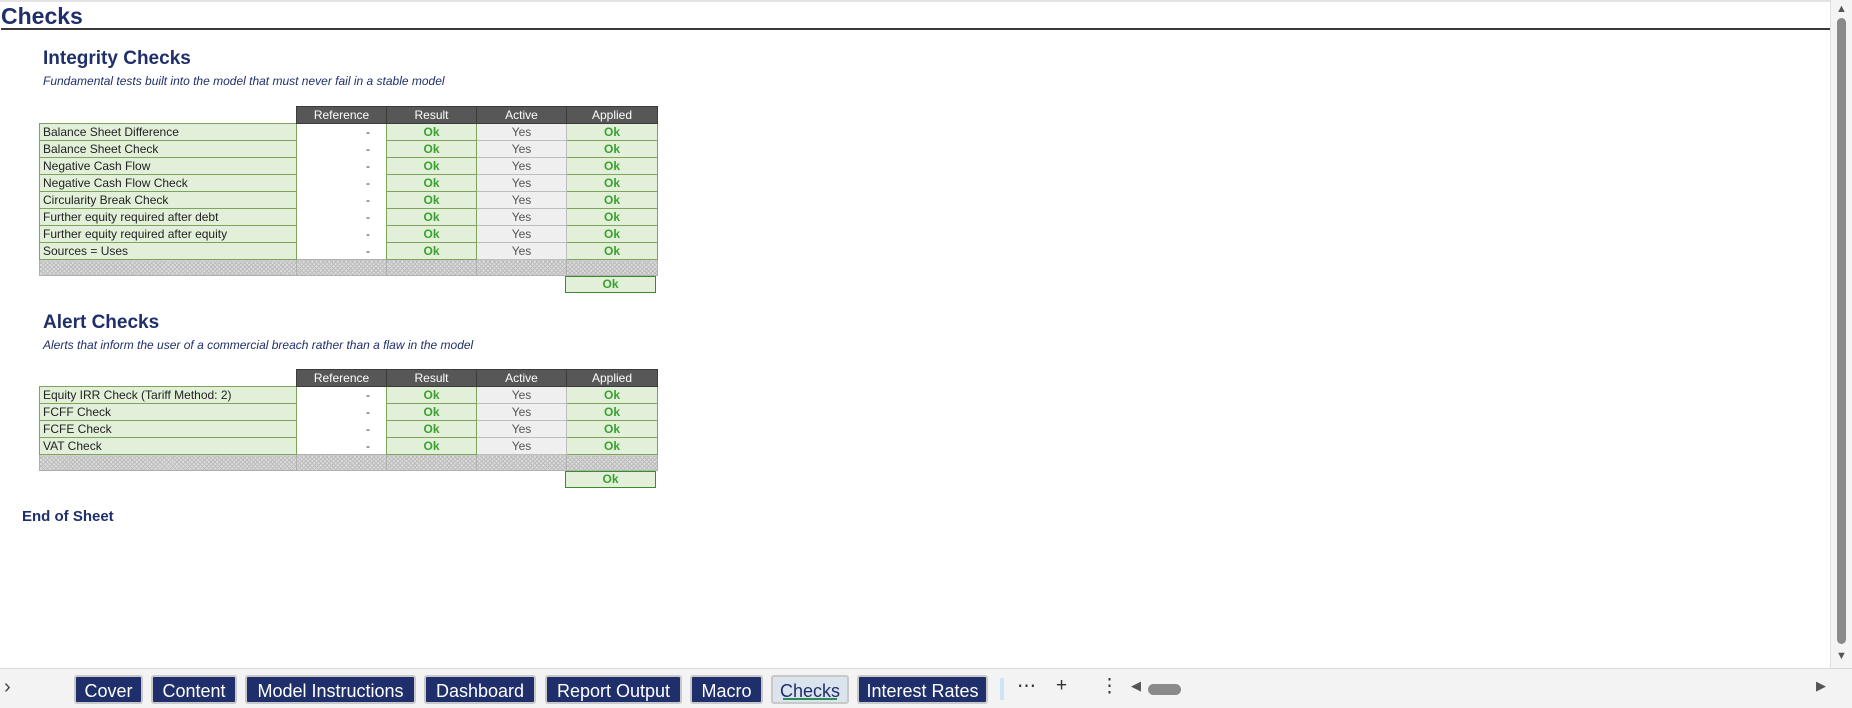 Image resolution: width=1852 pixels, height=708 pixels. I want to click on vertical-scrollbar: ▲ ▼, so click(1841, 334).